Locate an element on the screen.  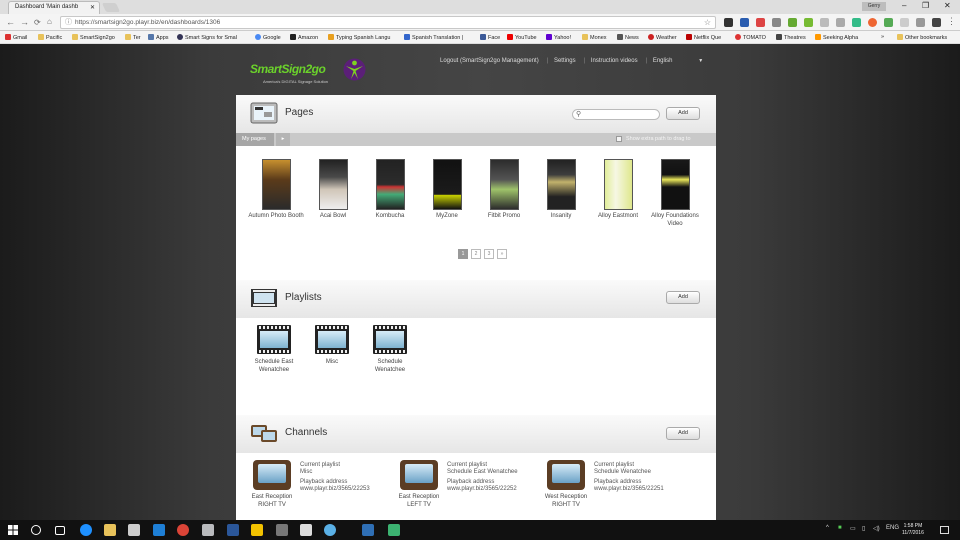
playlist-item: Misc is located at coordinates (332, 346).